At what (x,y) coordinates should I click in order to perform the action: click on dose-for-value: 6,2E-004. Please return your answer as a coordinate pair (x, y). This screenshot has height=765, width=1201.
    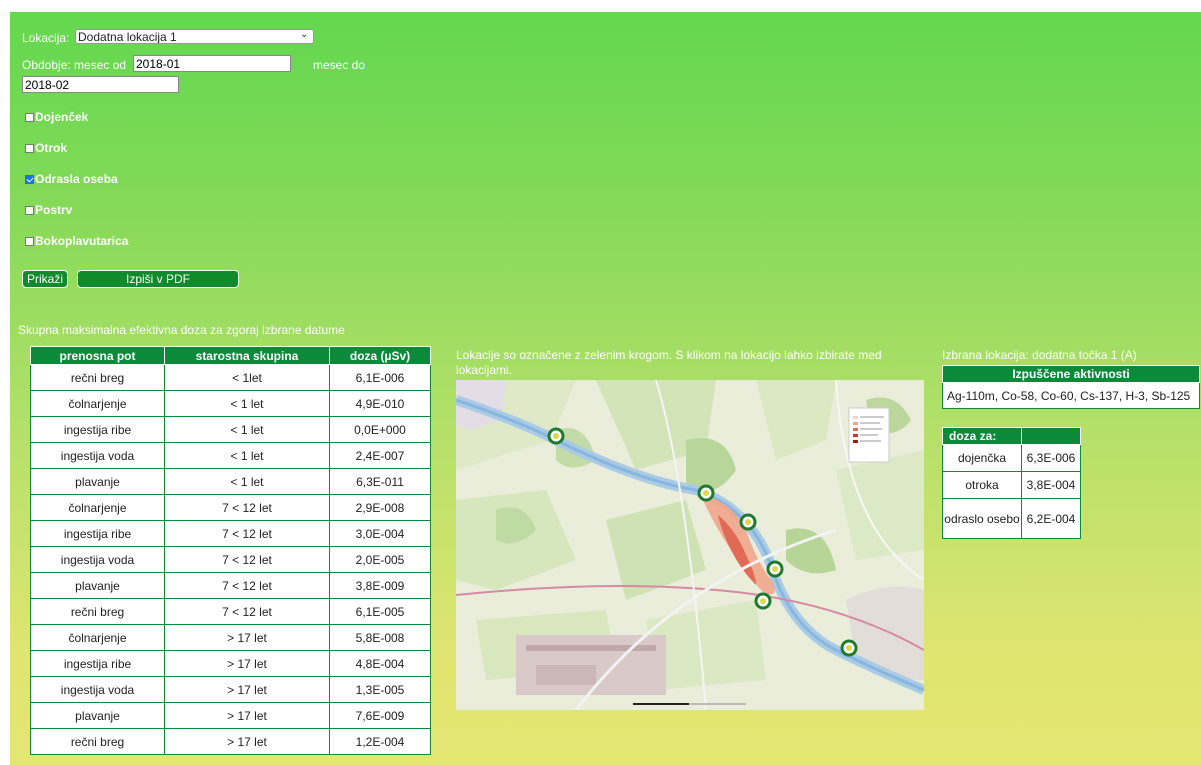
    Looking at the image, I should click on (1051, 518).